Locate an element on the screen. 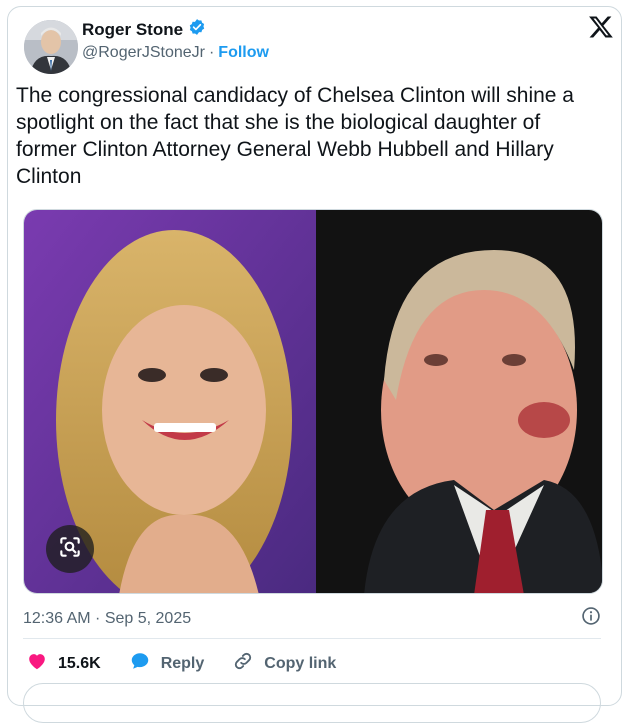 The height and width of the screenshot is (723, 632). read-replies-button is located at coordinates (312, 703).